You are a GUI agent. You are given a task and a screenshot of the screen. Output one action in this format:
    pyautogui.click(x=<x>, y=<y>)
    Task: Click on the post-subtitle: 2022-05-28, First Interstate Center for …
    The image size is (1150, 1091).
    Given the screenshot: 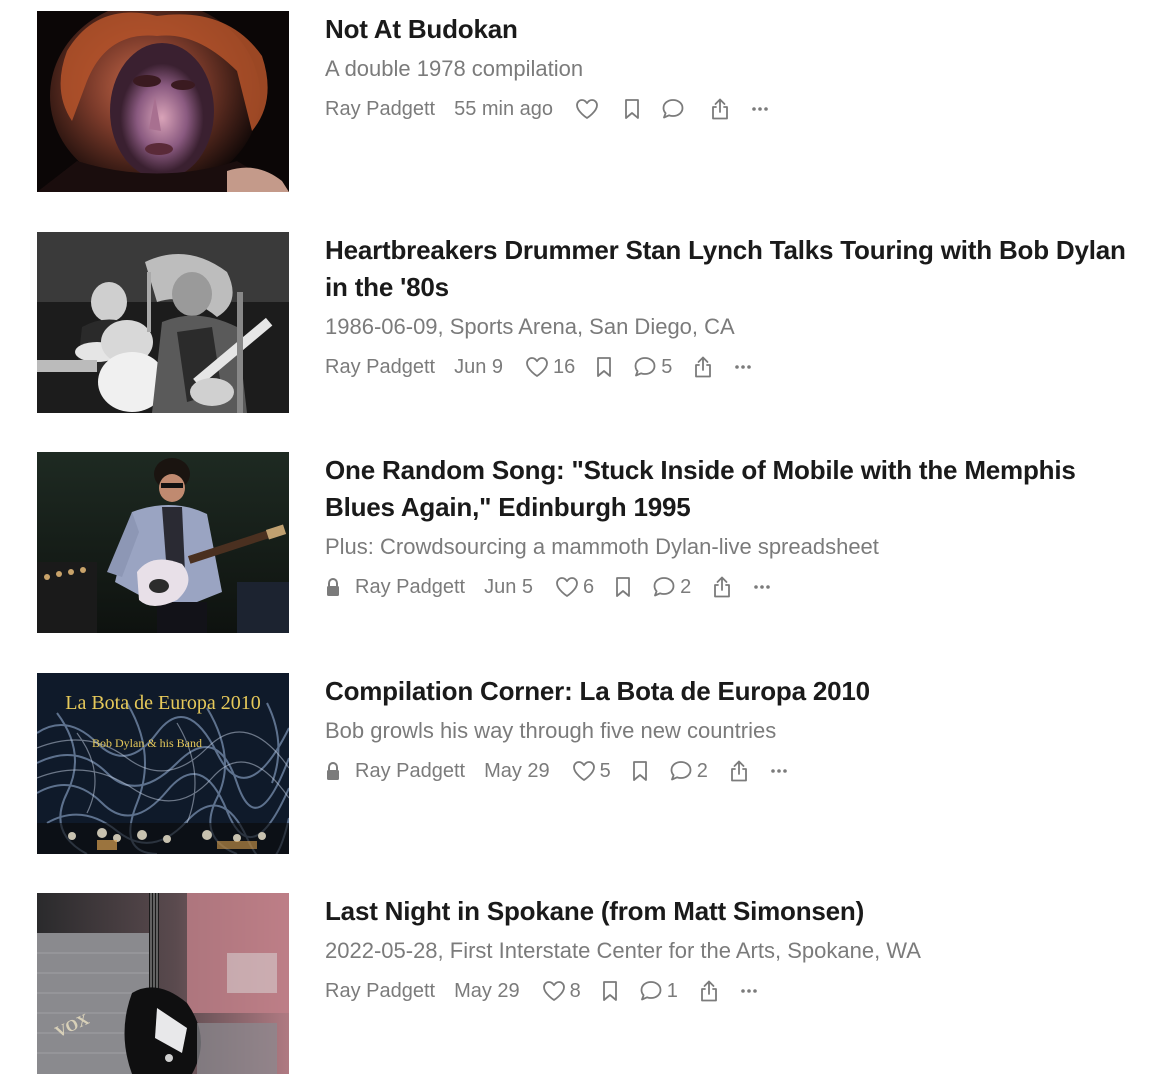 What is the action you would take?
    pyautogui.click(x=623, y=950)
    